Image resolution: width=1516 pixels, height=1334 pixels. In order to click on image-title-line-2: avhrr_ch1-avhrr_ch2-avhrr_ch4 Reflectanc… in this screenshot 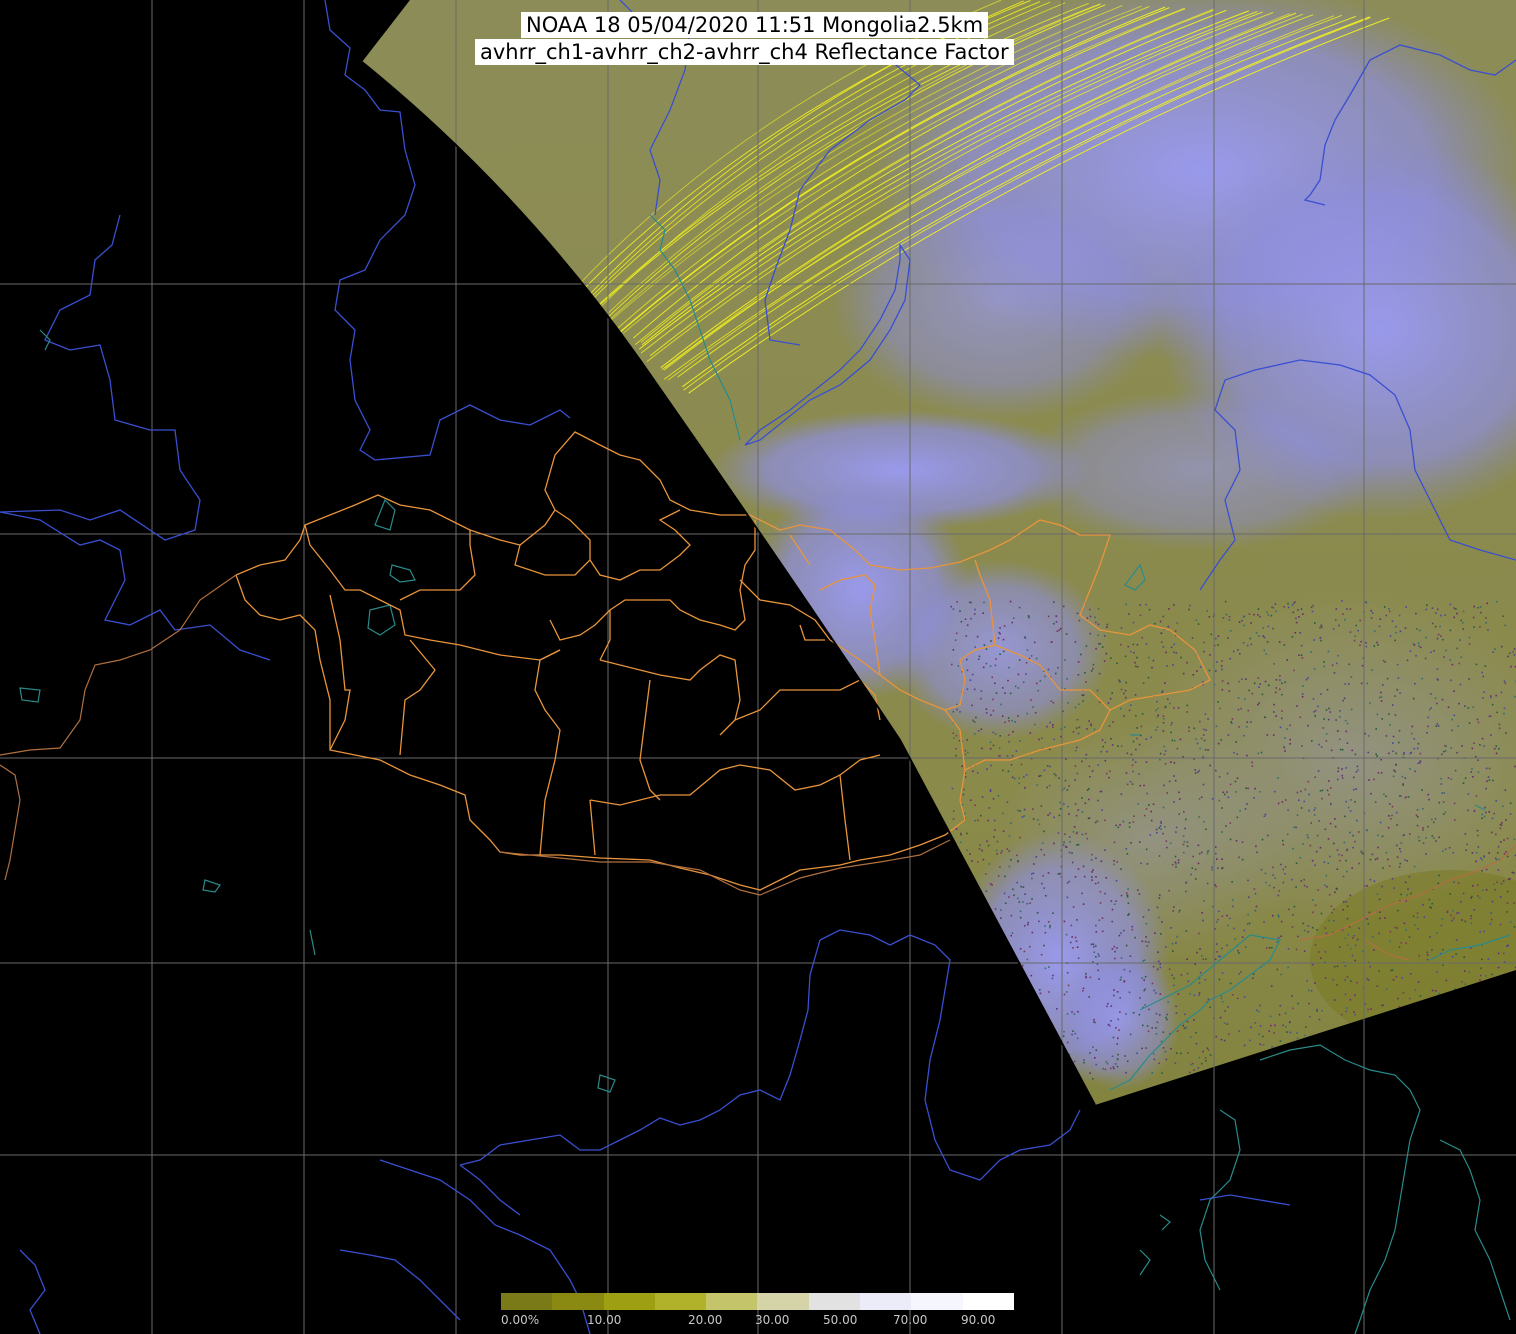, I will do `click(744, 52)`.